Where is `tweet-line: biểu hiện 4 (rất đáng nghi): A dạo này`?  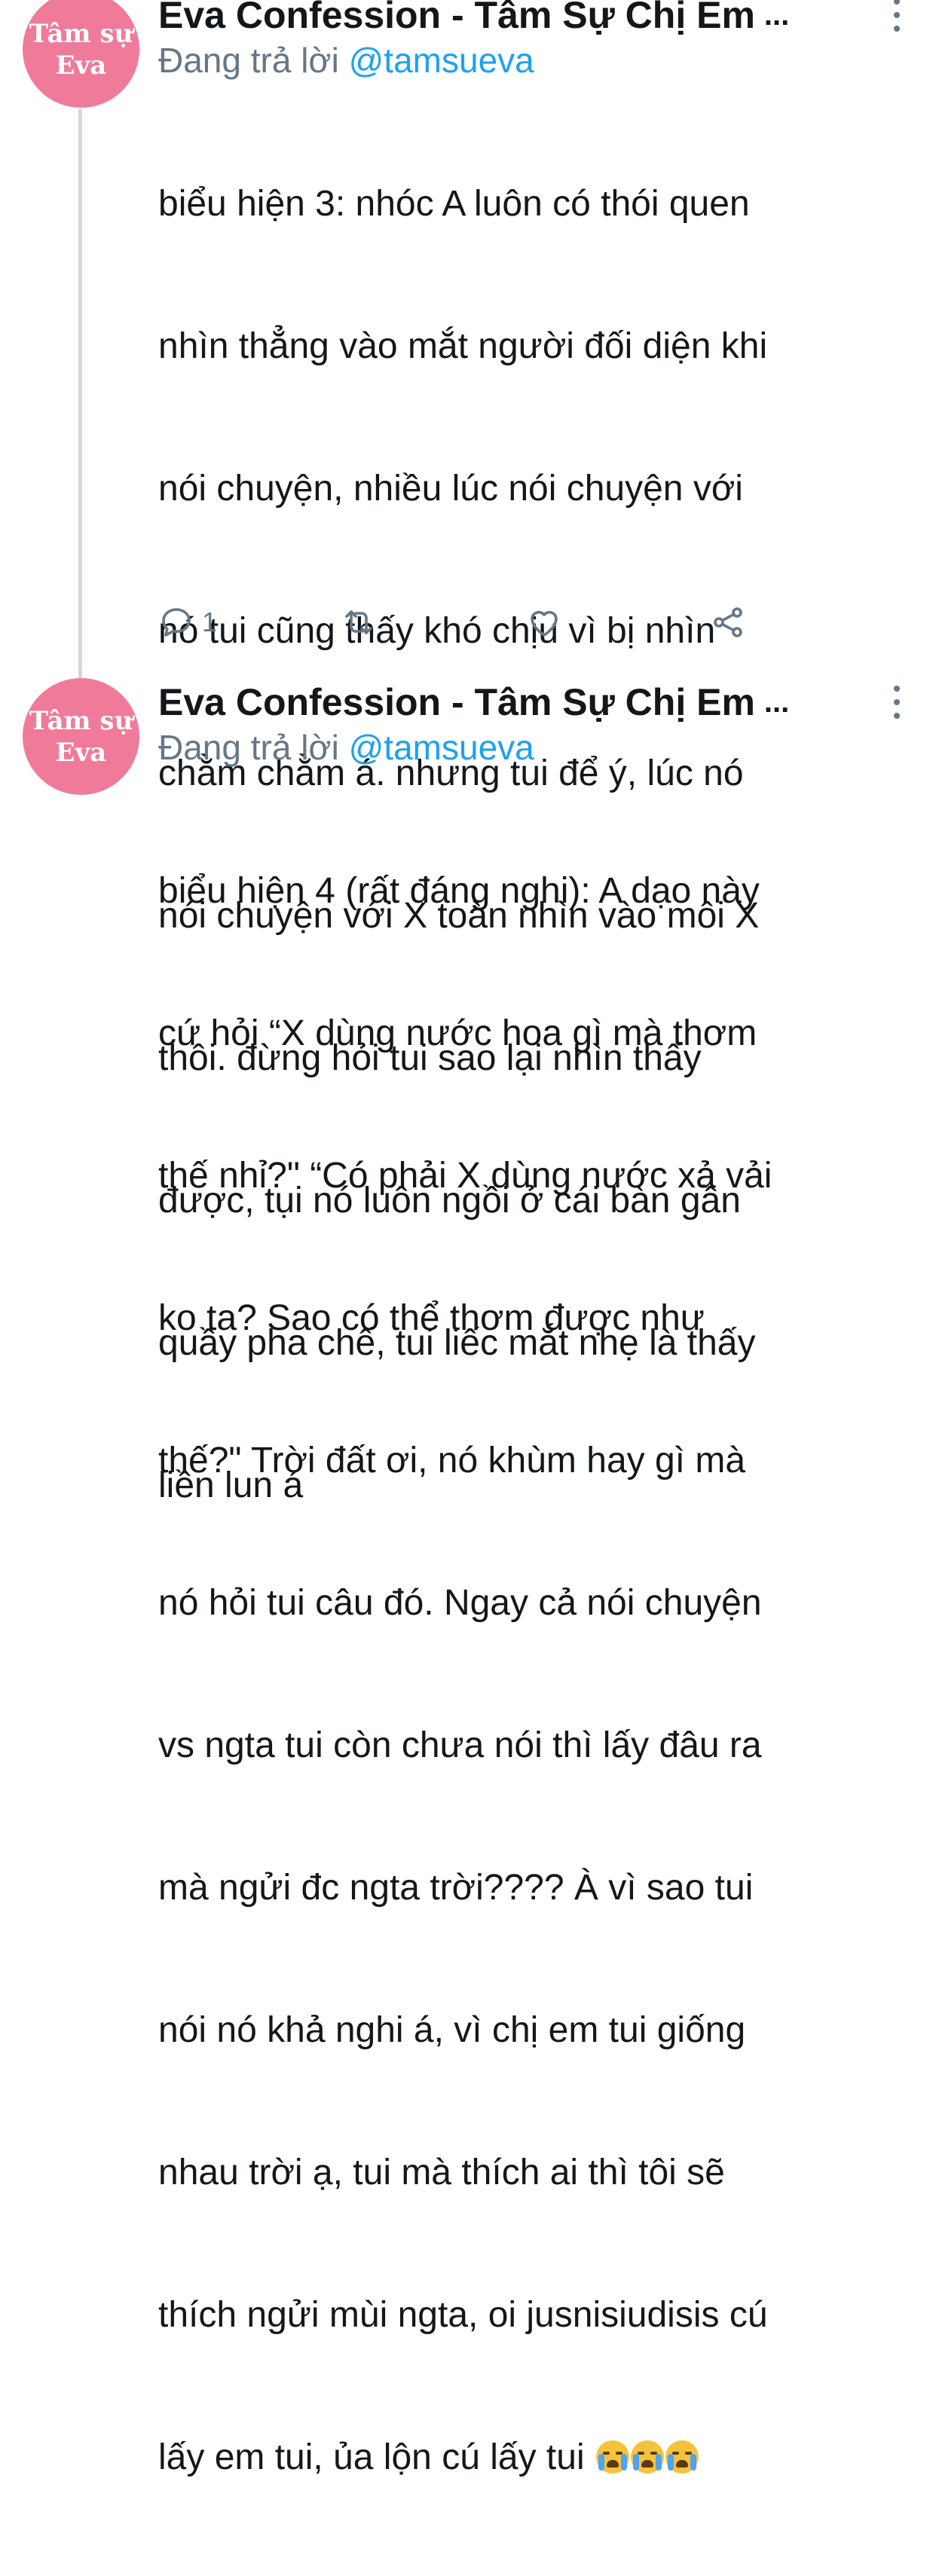
tweet-line: biểu hiện 4 (rất đáng nghi): A dạo này is located at coordinates (459, 891).